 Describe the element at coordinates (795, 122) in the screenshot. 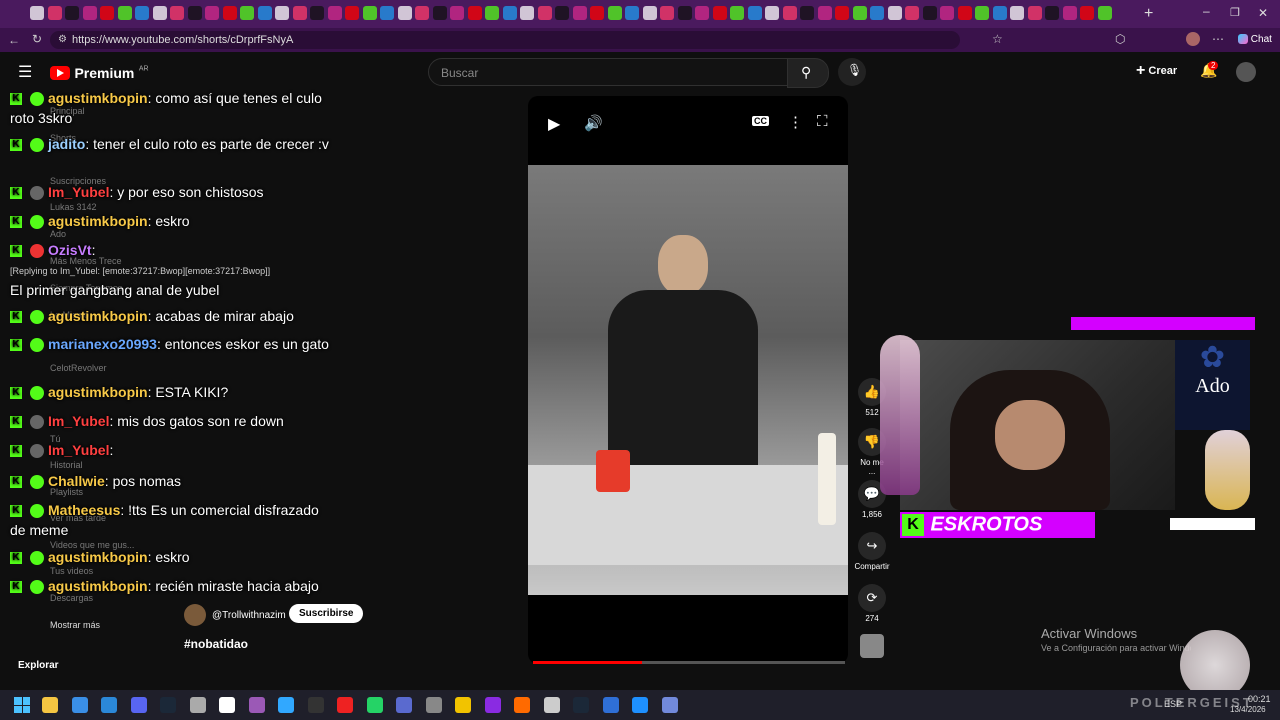

I see `more-options-icon: ⋮` at that location.